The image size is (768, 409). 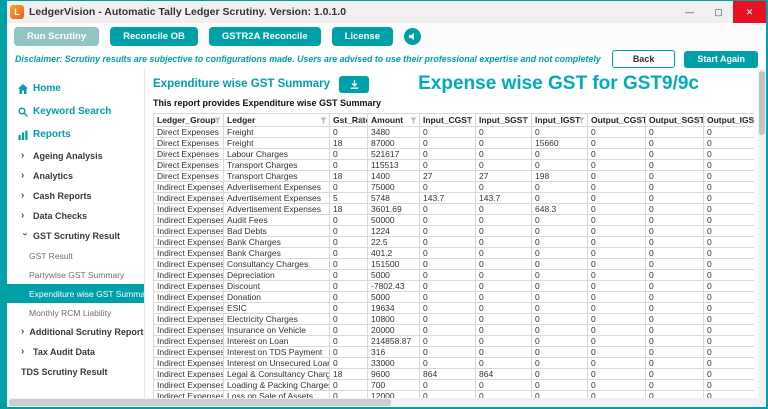 What do you see at coordinates (453, 308) in the screenshot?
I see `table-row: Indirect Expenses ESIC 0 19634 0 0 0 0 0 0` at bounding box center [453, 308].